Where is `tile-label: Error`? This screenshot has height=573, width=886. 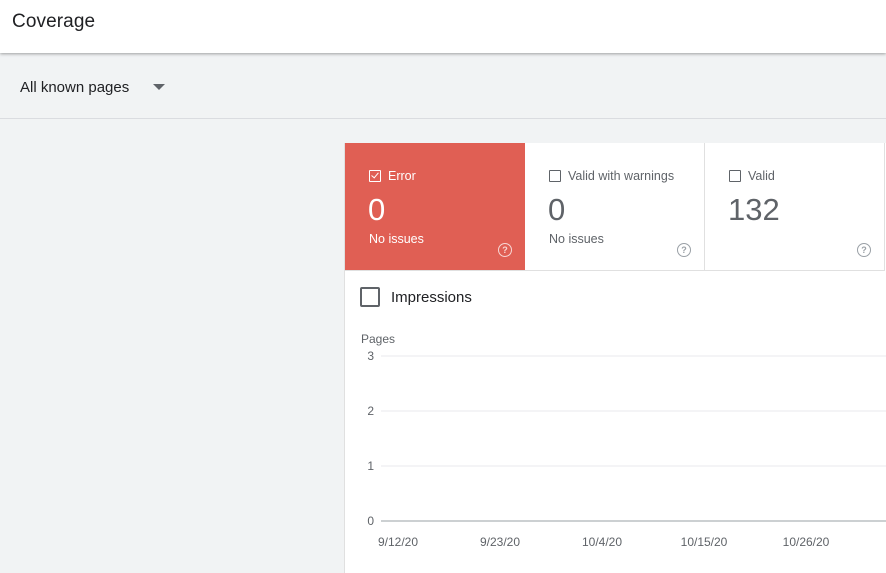 tile-label: Error is located at coordinates (402, 176).